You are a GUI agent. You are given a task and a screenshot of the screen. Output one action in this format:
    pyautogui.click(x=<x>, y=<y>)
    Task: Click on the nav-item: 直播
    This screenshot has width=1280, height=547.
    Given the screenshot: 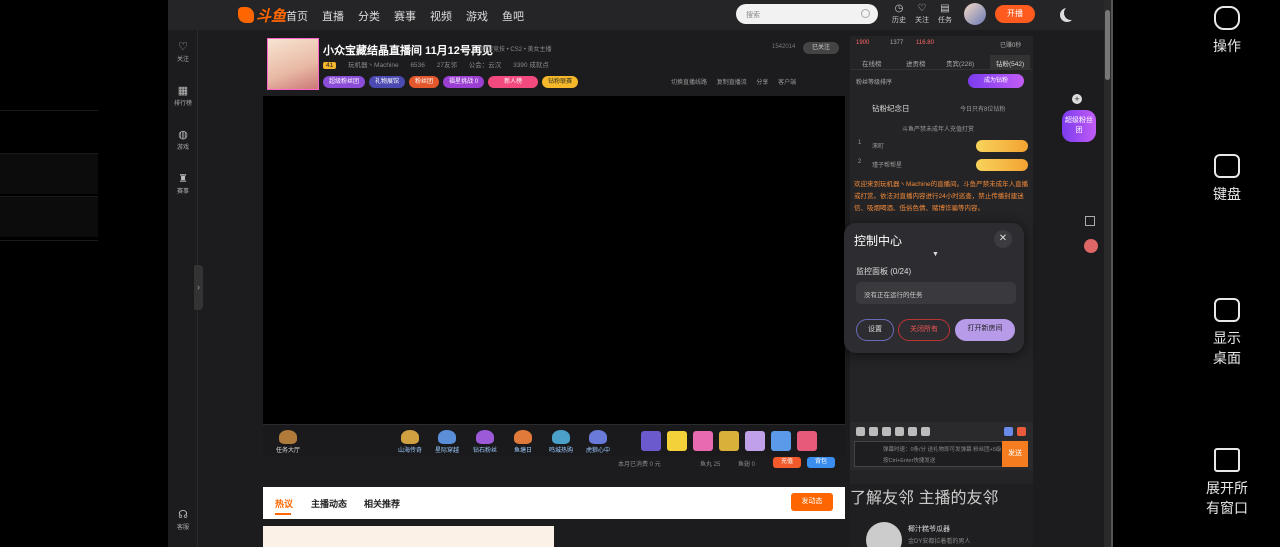 What is the action you would take?
    pyautogui.click(x=333, y=16)
    